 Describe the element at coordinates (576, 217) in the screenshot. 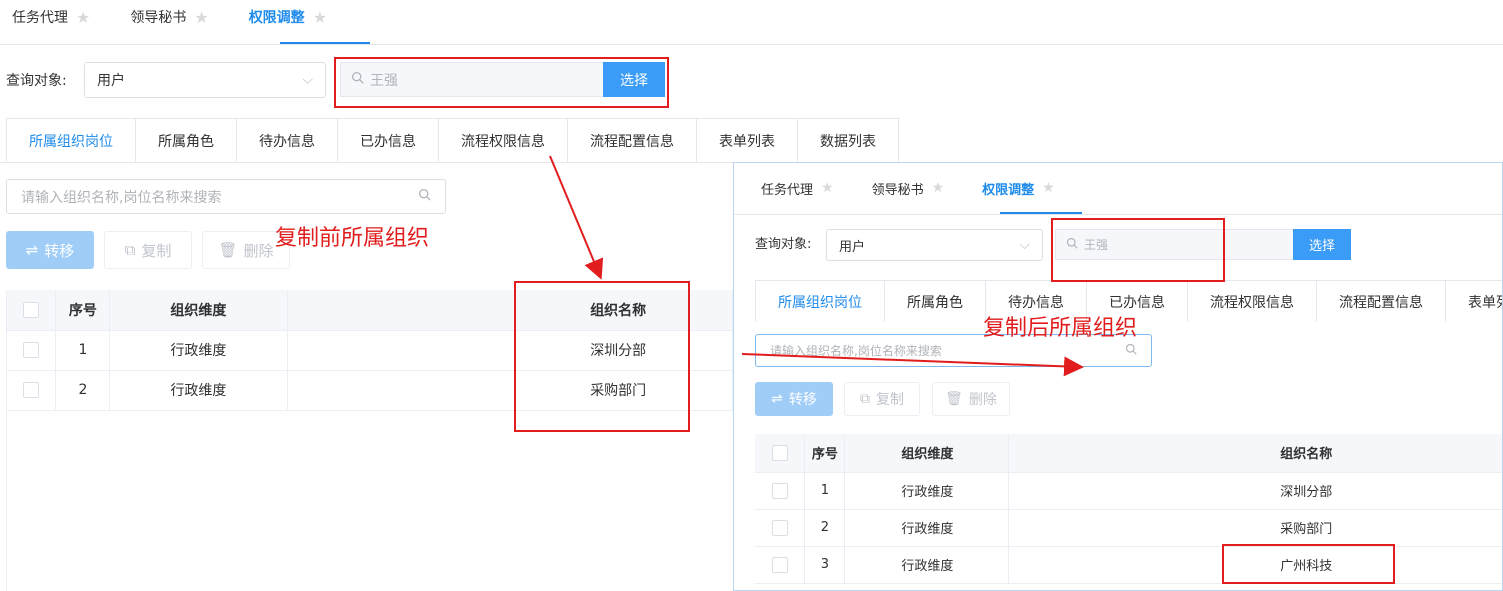

I see `arrow-to-org-before` at that location.